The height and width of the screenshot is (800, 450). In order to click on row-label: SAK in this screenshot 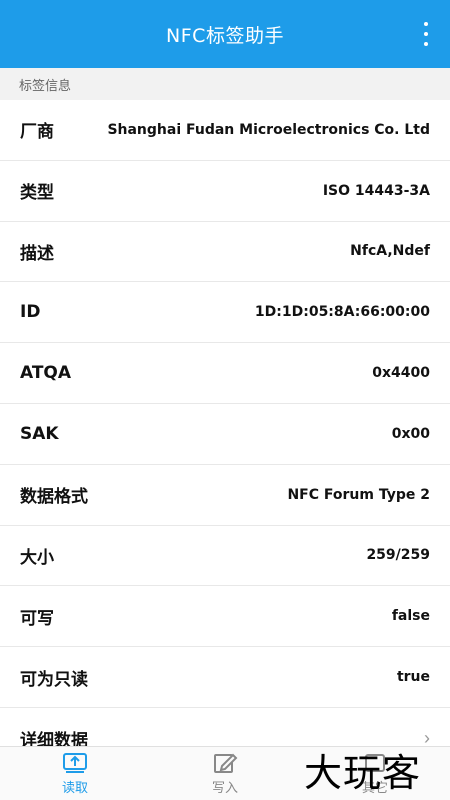, I will do `click(39, 433)`.